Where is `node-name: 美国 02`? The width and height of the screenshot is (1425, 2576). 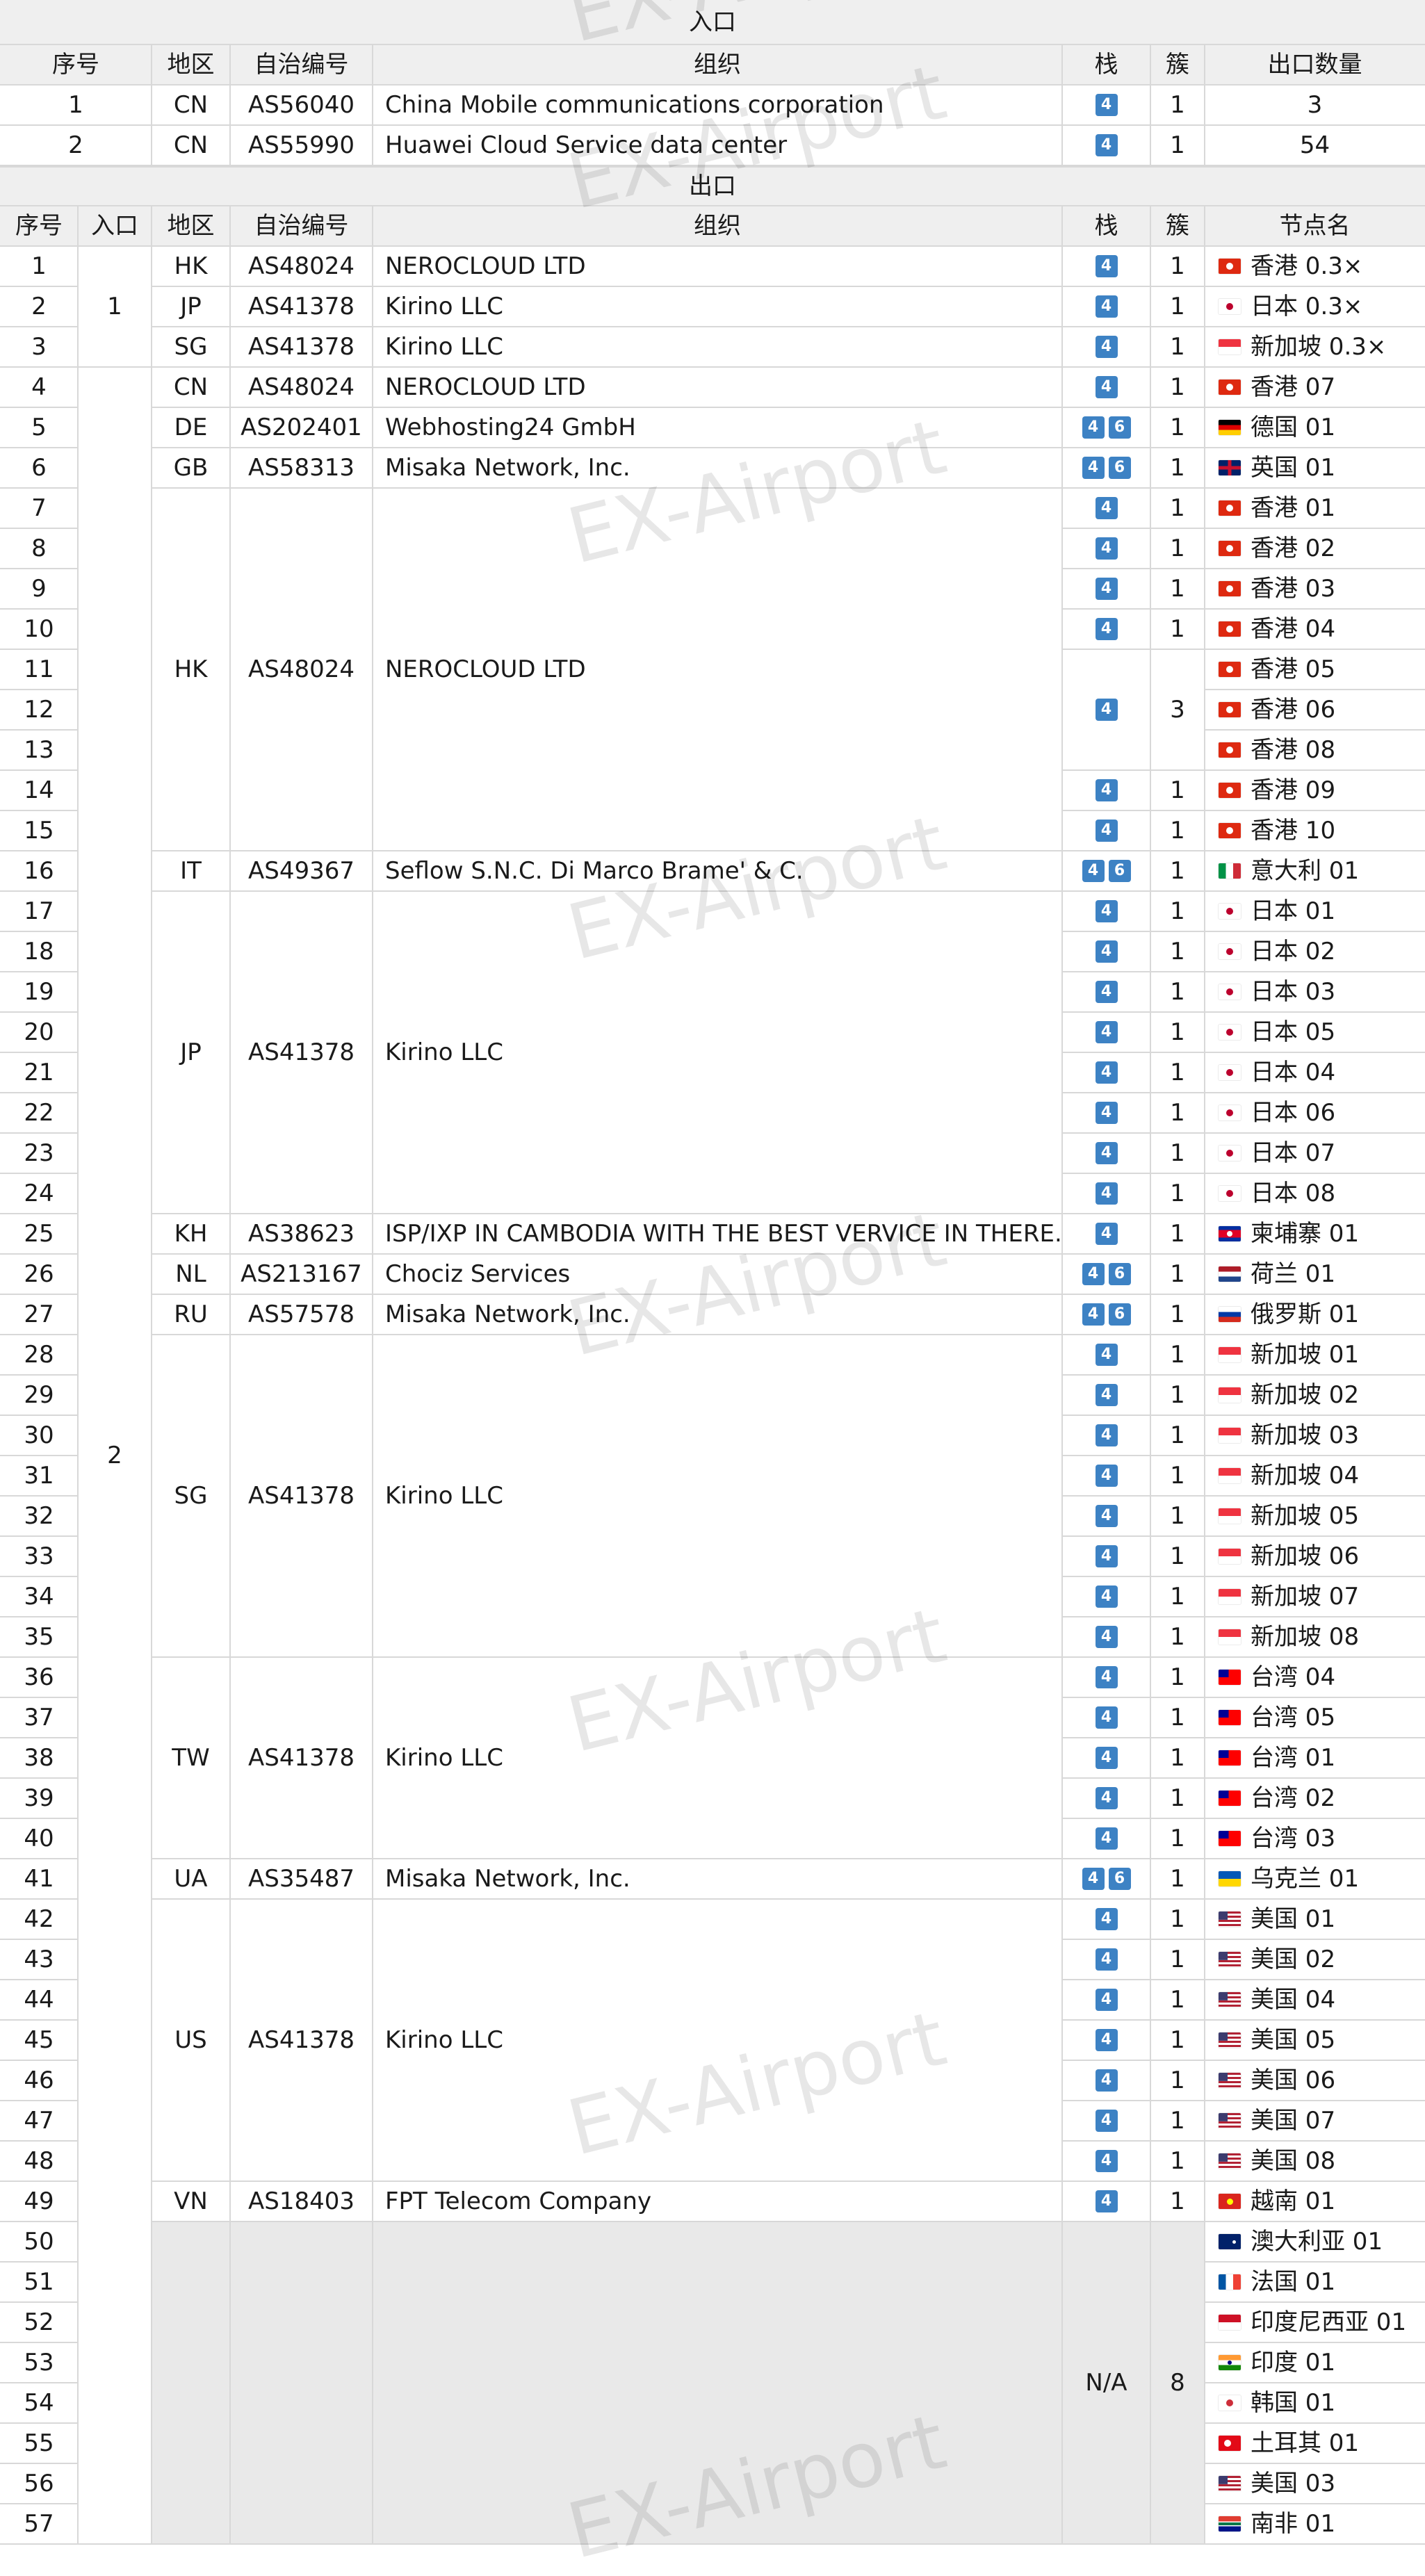 node-name: 美国 02 is located at coordinates (1293, 1960).